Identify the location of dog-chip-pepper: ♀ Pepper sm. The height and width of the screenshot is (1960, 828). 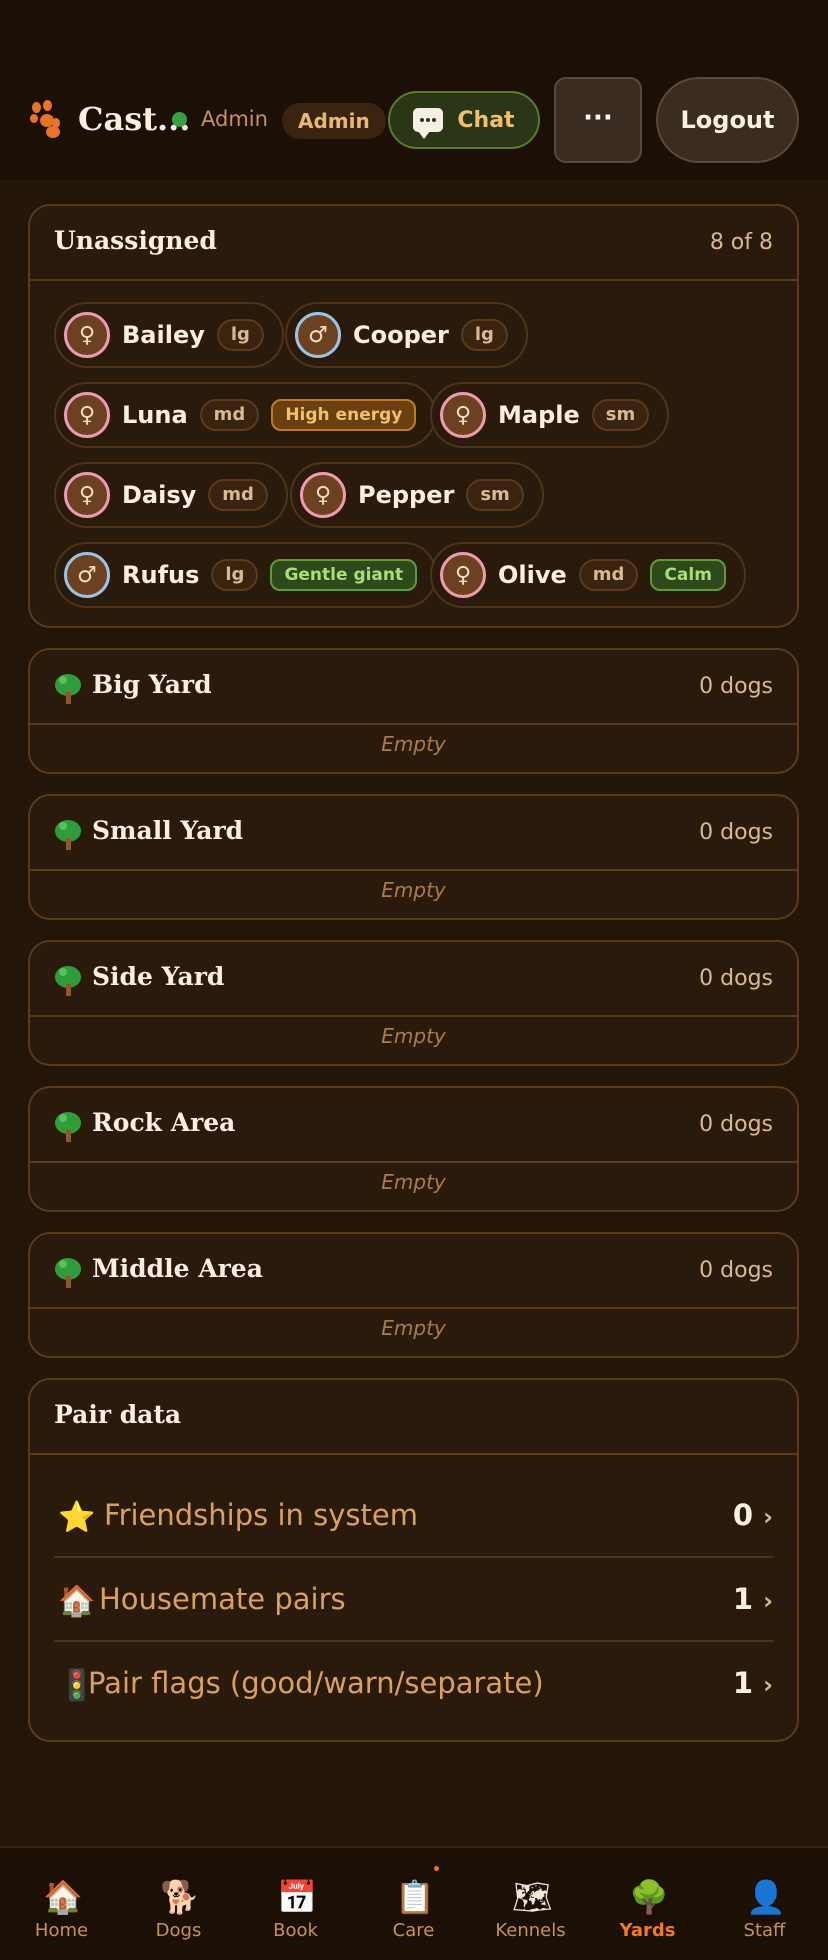
(417, 495).